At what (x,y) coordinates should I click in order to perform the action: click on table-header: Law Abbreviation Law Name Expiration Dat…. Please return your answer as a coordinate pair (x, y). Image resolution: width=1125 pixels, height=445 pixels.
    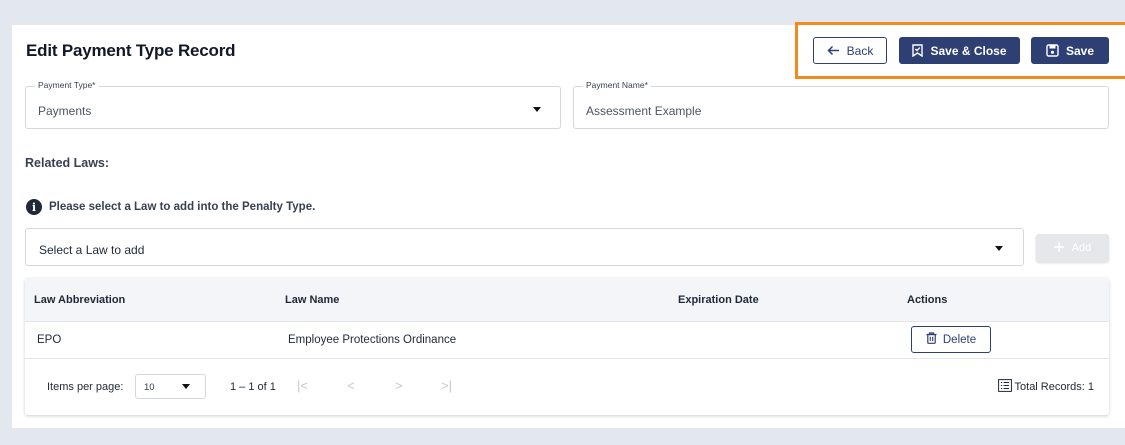
    Looking at the image, I should click on (567, 300).